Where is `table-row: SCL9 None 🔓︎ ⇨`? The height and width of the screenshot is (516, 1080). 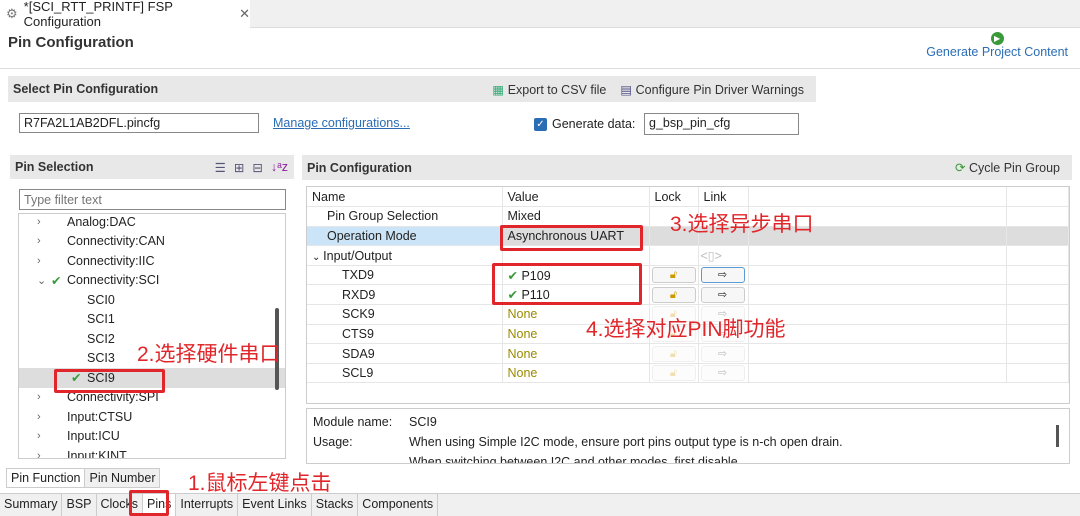
table-row: SCL9 None 🔓︎ ⇨ is located at coordinates (688, 373).